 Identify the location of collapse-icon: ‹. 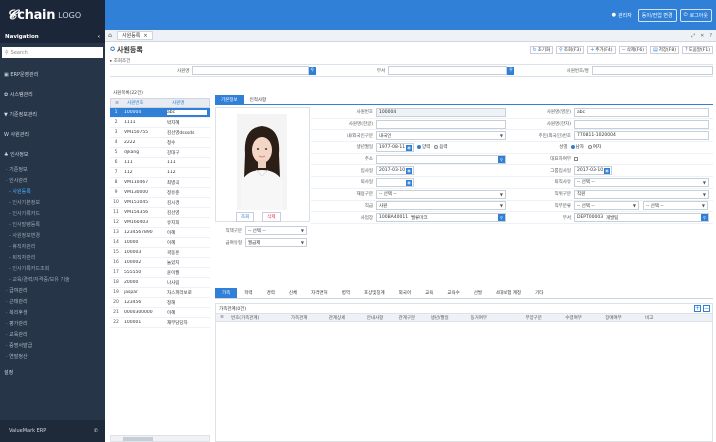
(99, 37).